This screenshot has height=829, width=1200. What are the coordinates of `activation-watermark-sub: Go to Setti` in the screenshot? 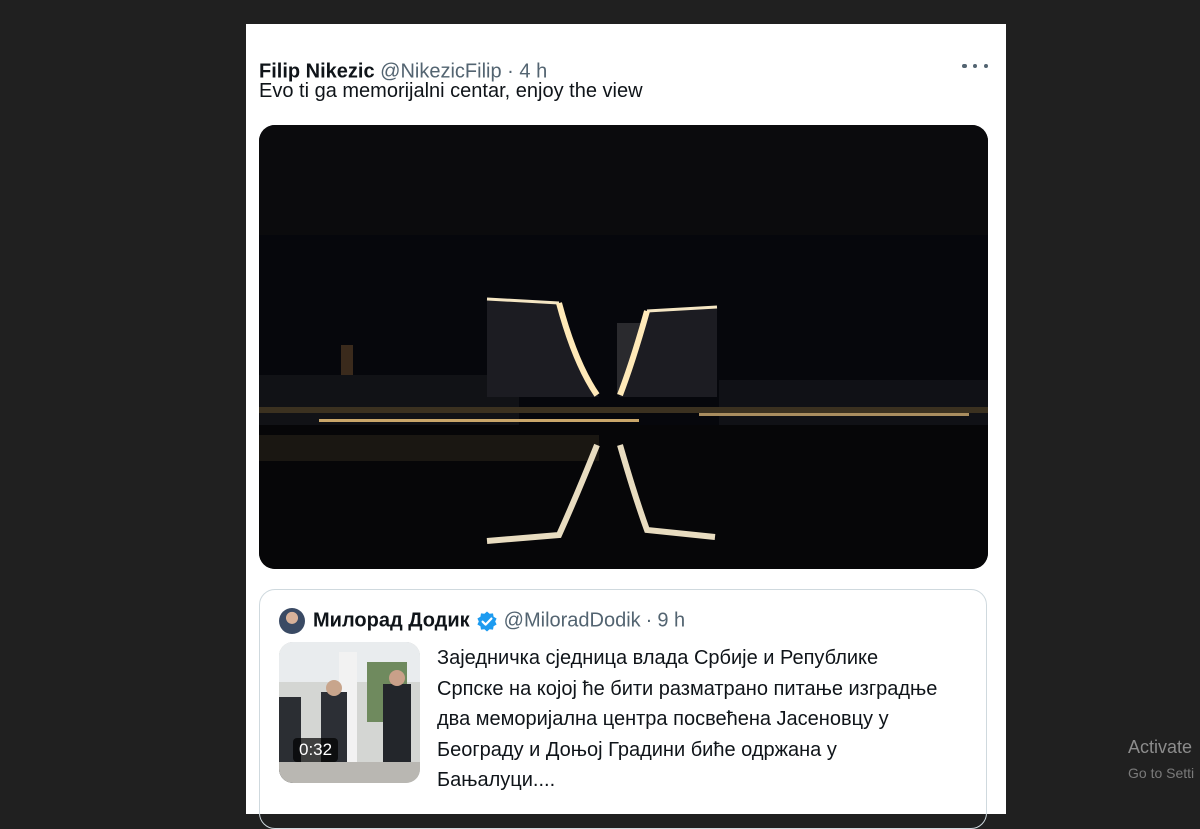 It's located at (1161, 773).